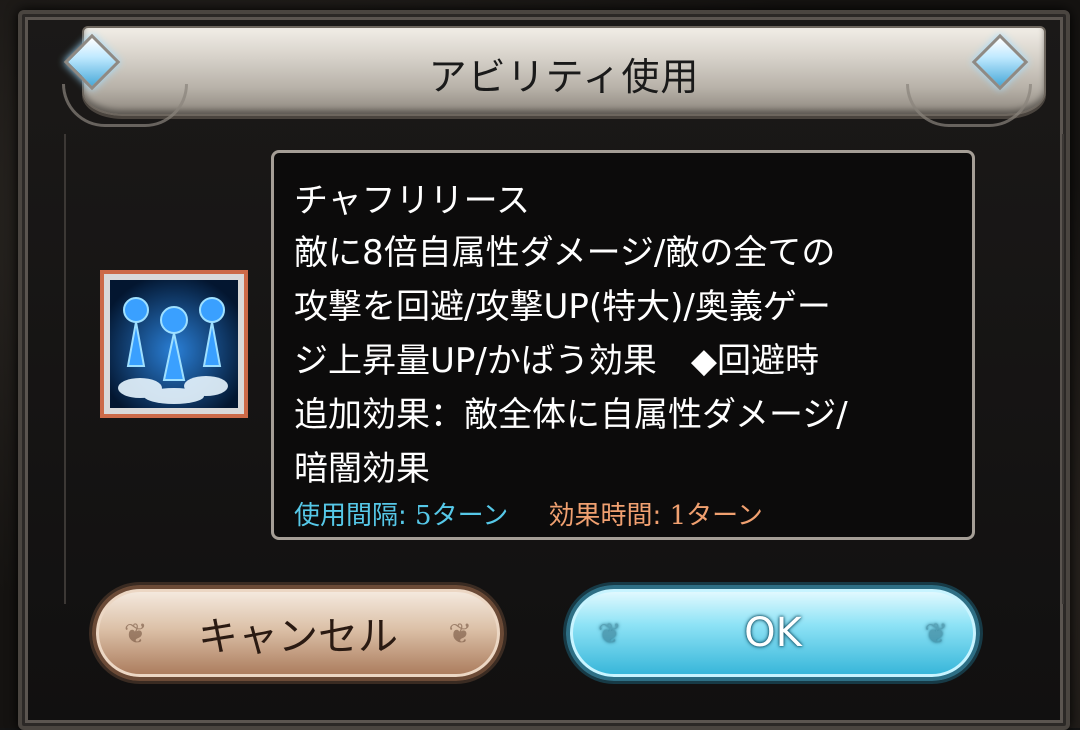 The image size is (1080, 730). I want to click on ability-stats: 使用間隔: 5ターン 効果時間: 1ターン, so click(528, 513).